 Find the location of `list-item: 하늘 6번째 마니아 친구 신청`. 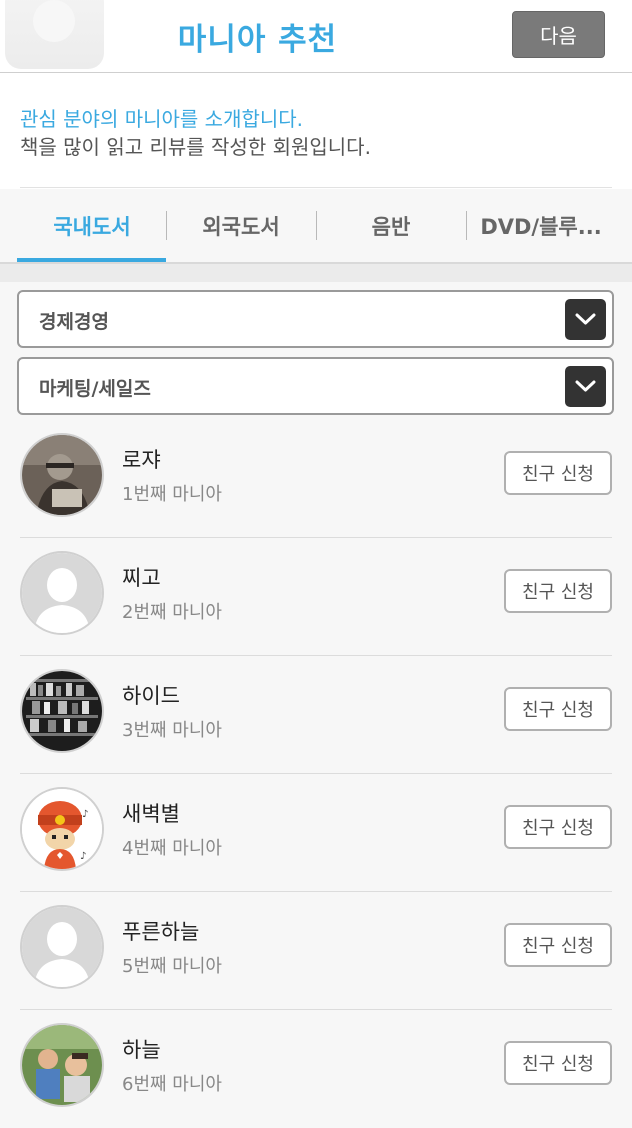

list-item: 하늘 6번째 마니아 친구 신청 is located at coordinates (316, 1069).